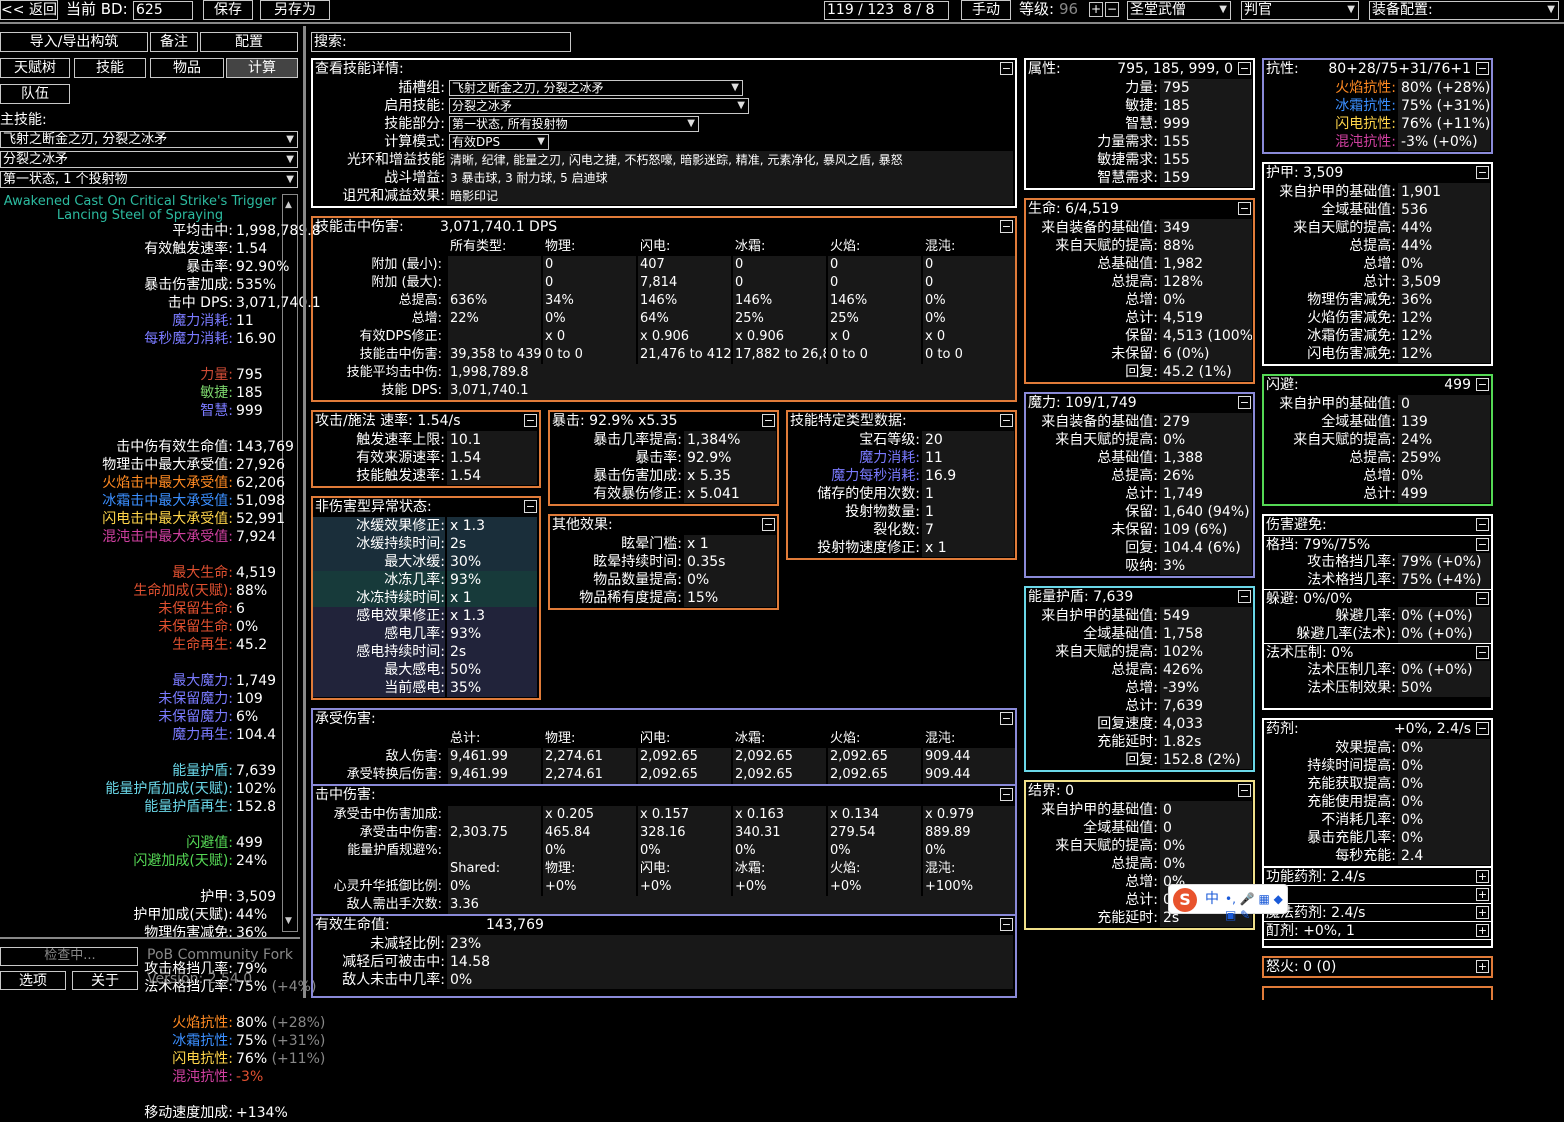 This screenshot has height=1122, width=1564. I want to click on section-header: 伤害避免:, so click(1377, 525).